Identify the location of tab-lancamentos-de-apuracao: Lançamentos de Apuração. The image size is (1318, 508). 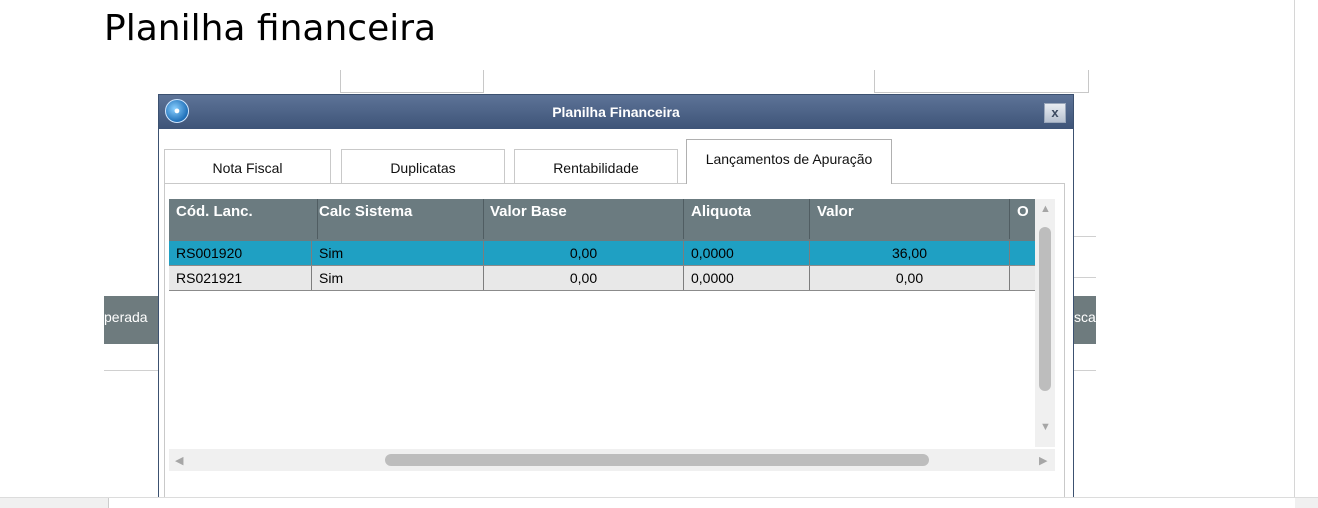
(789, 161).